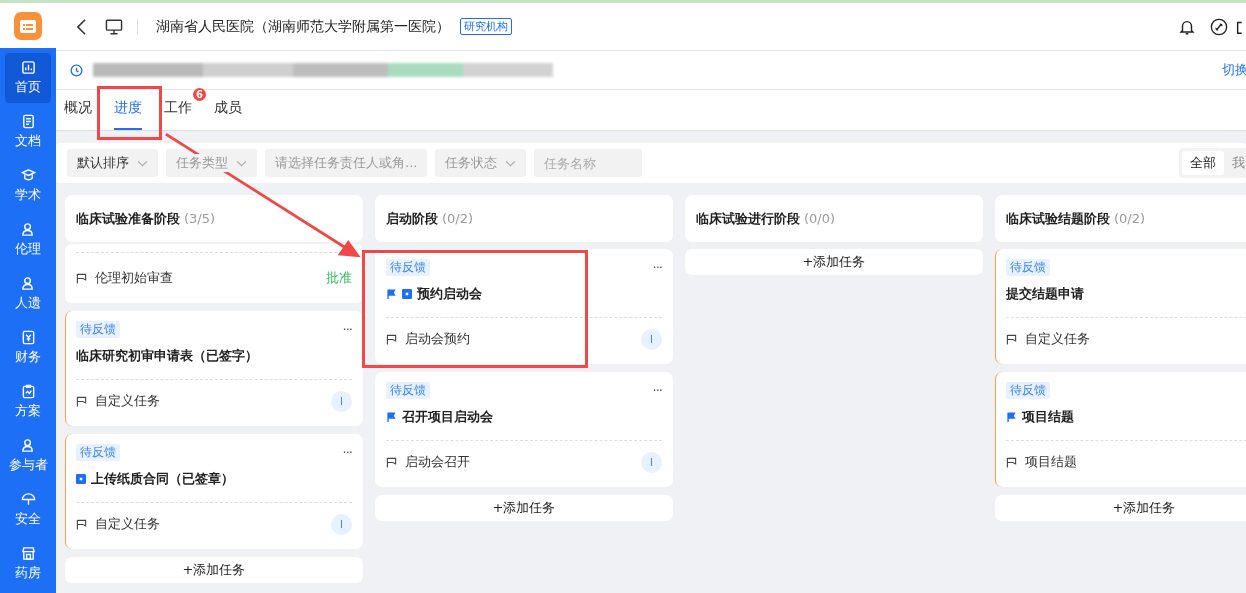  Describe the element at coordinates (1203, 163) in the screenshot. I see `scope-option: 全部` at that location.